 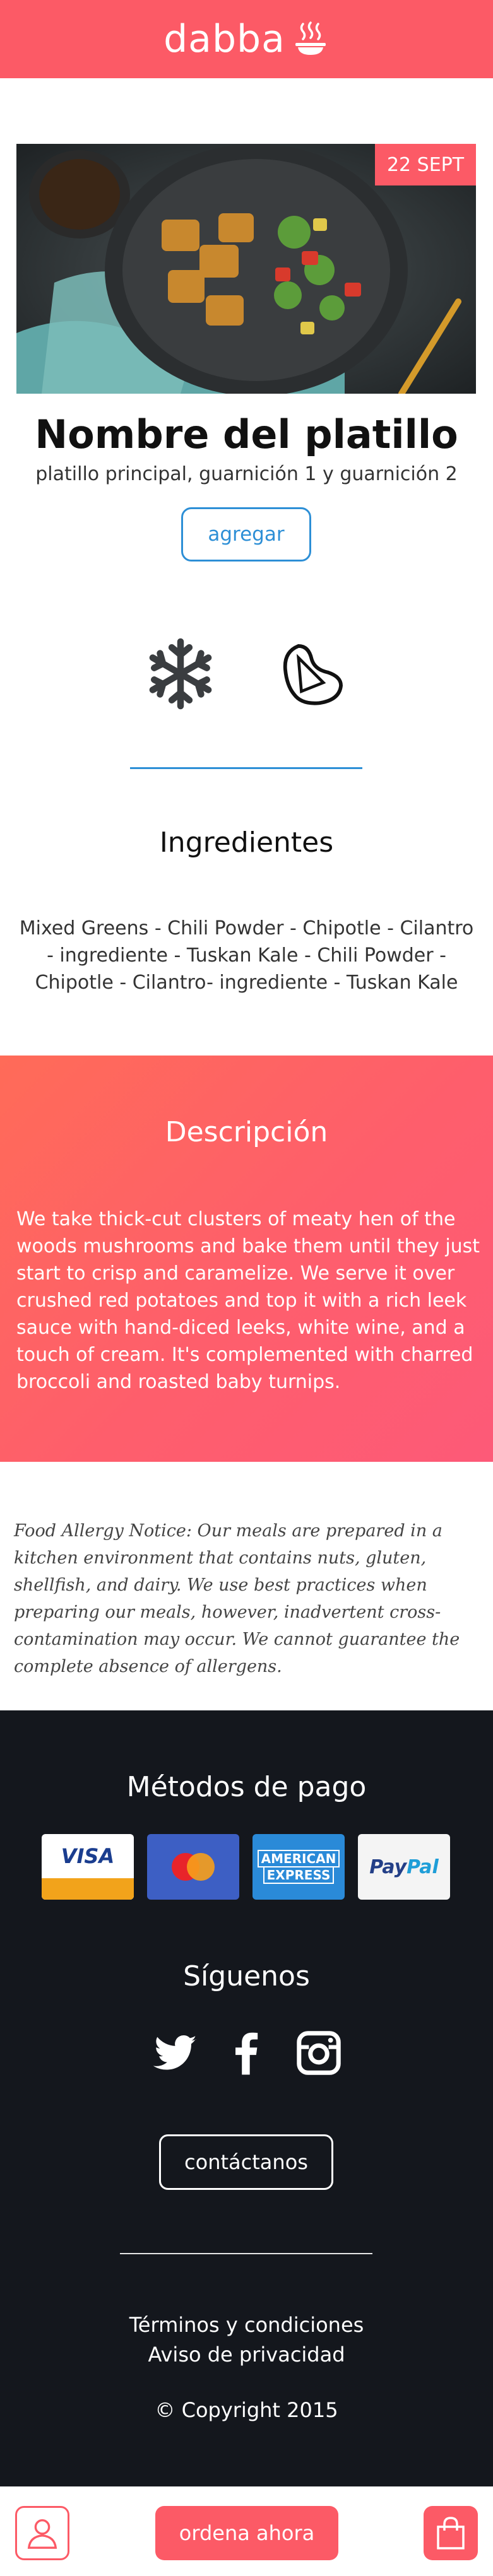 I want to click on amex-card-icon: AMERICAN EXPRESS, so click(x=298, y=1867).